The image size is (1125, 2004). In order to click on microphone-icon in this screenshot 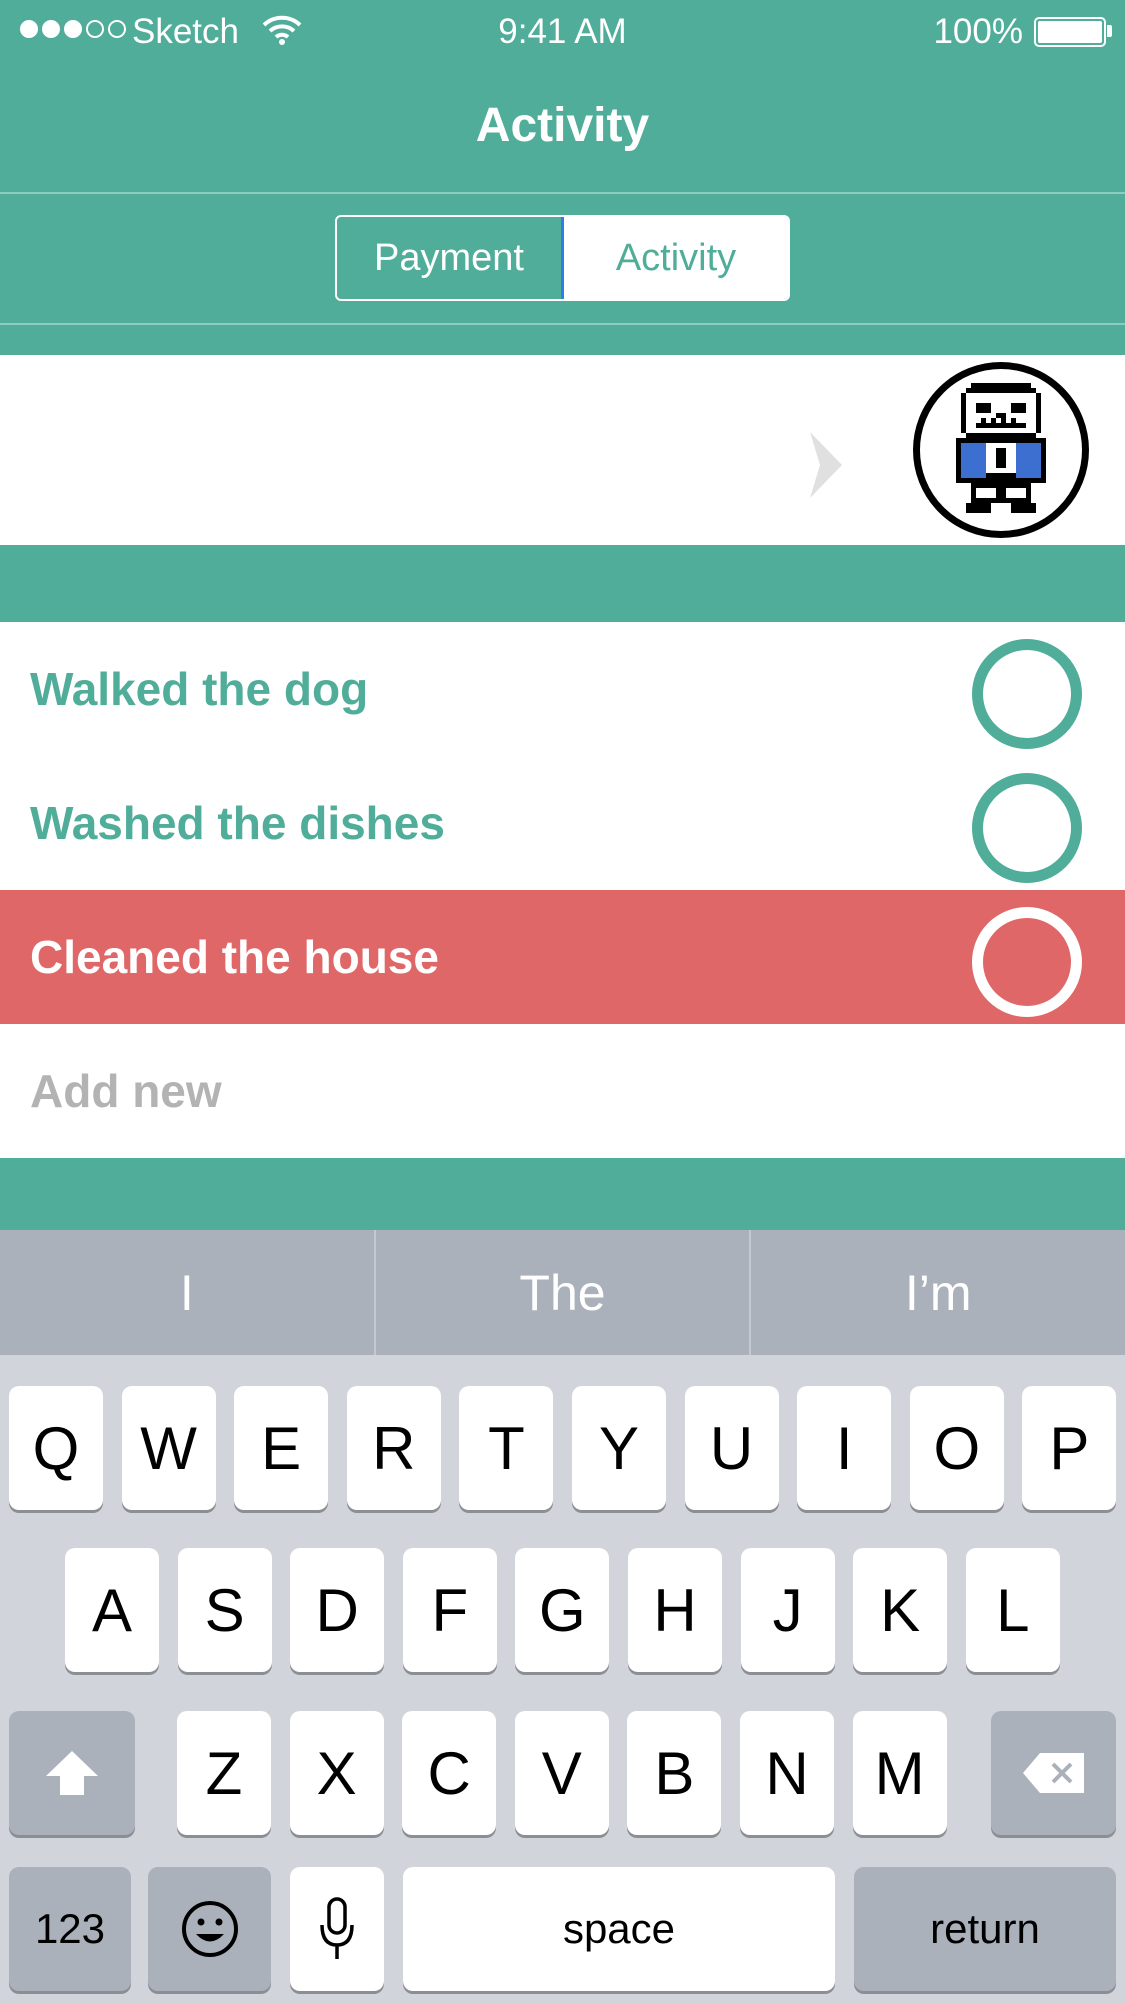, I will do `click(337, 1928)`.